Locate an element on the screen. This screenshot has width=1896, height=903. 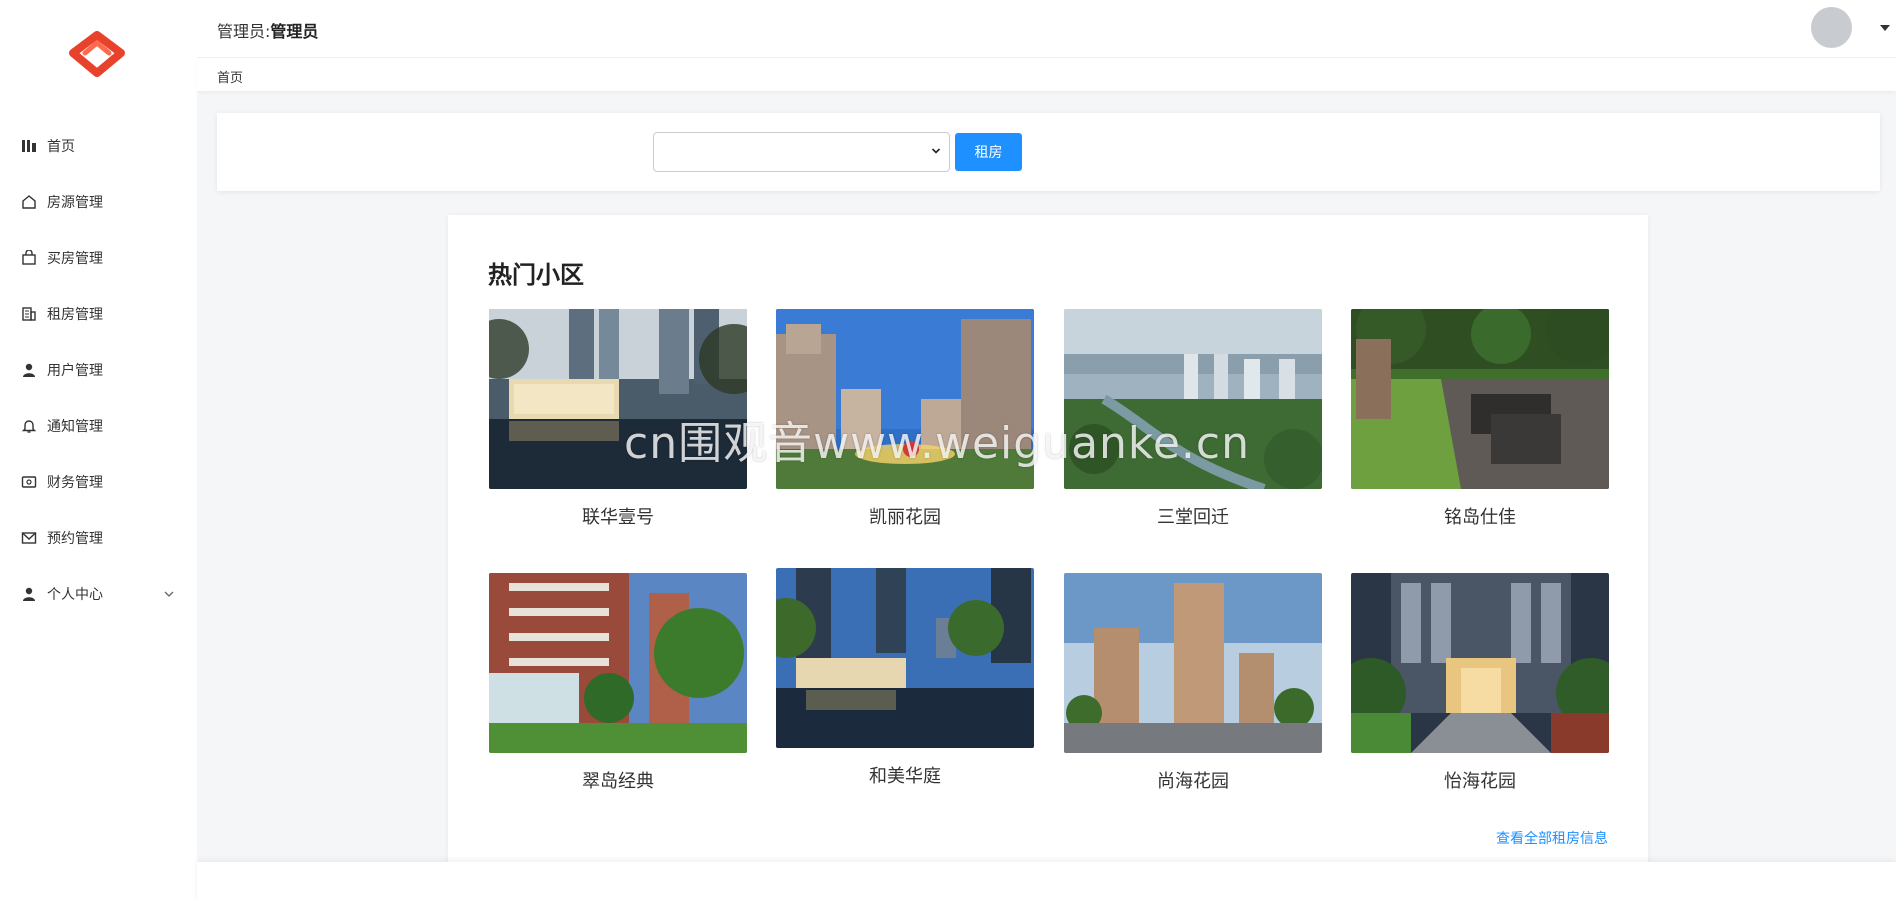
community-name: 和美华庭 is located at coordinates (905, 776).